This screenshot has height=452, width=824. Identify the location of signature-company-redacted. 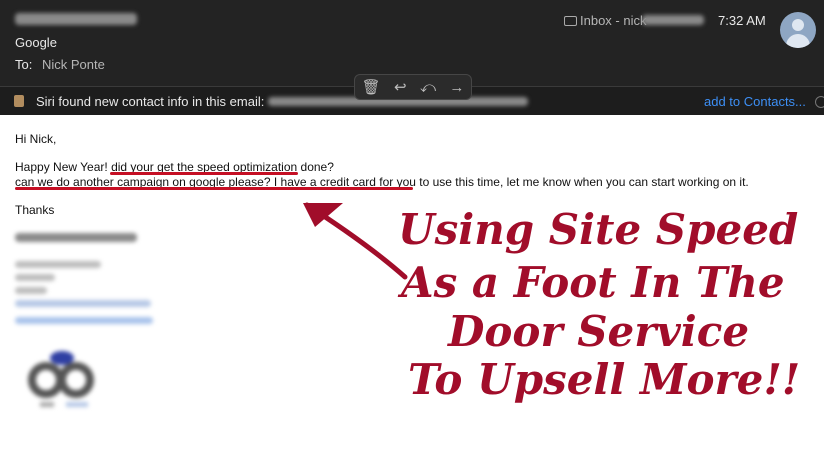
(76, 237).